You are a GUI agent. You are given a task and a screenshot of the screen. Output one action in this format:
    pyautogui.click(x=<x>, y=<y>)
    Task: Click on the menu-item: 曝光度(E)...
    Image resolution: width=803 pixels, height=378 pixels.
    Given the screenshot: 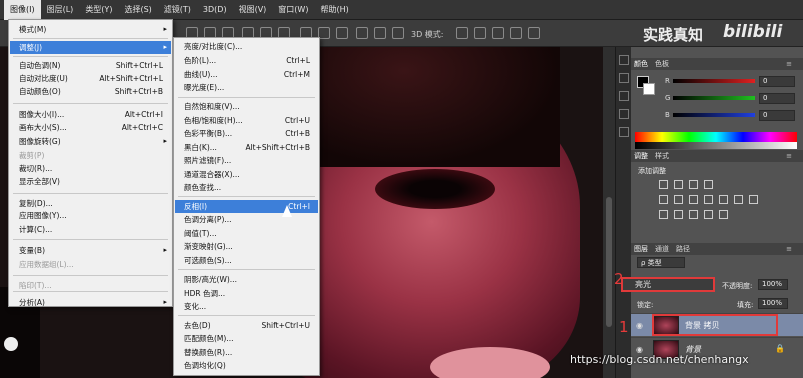 What is the action you would take?
    pyautogui.click(x=246, y=87)
    